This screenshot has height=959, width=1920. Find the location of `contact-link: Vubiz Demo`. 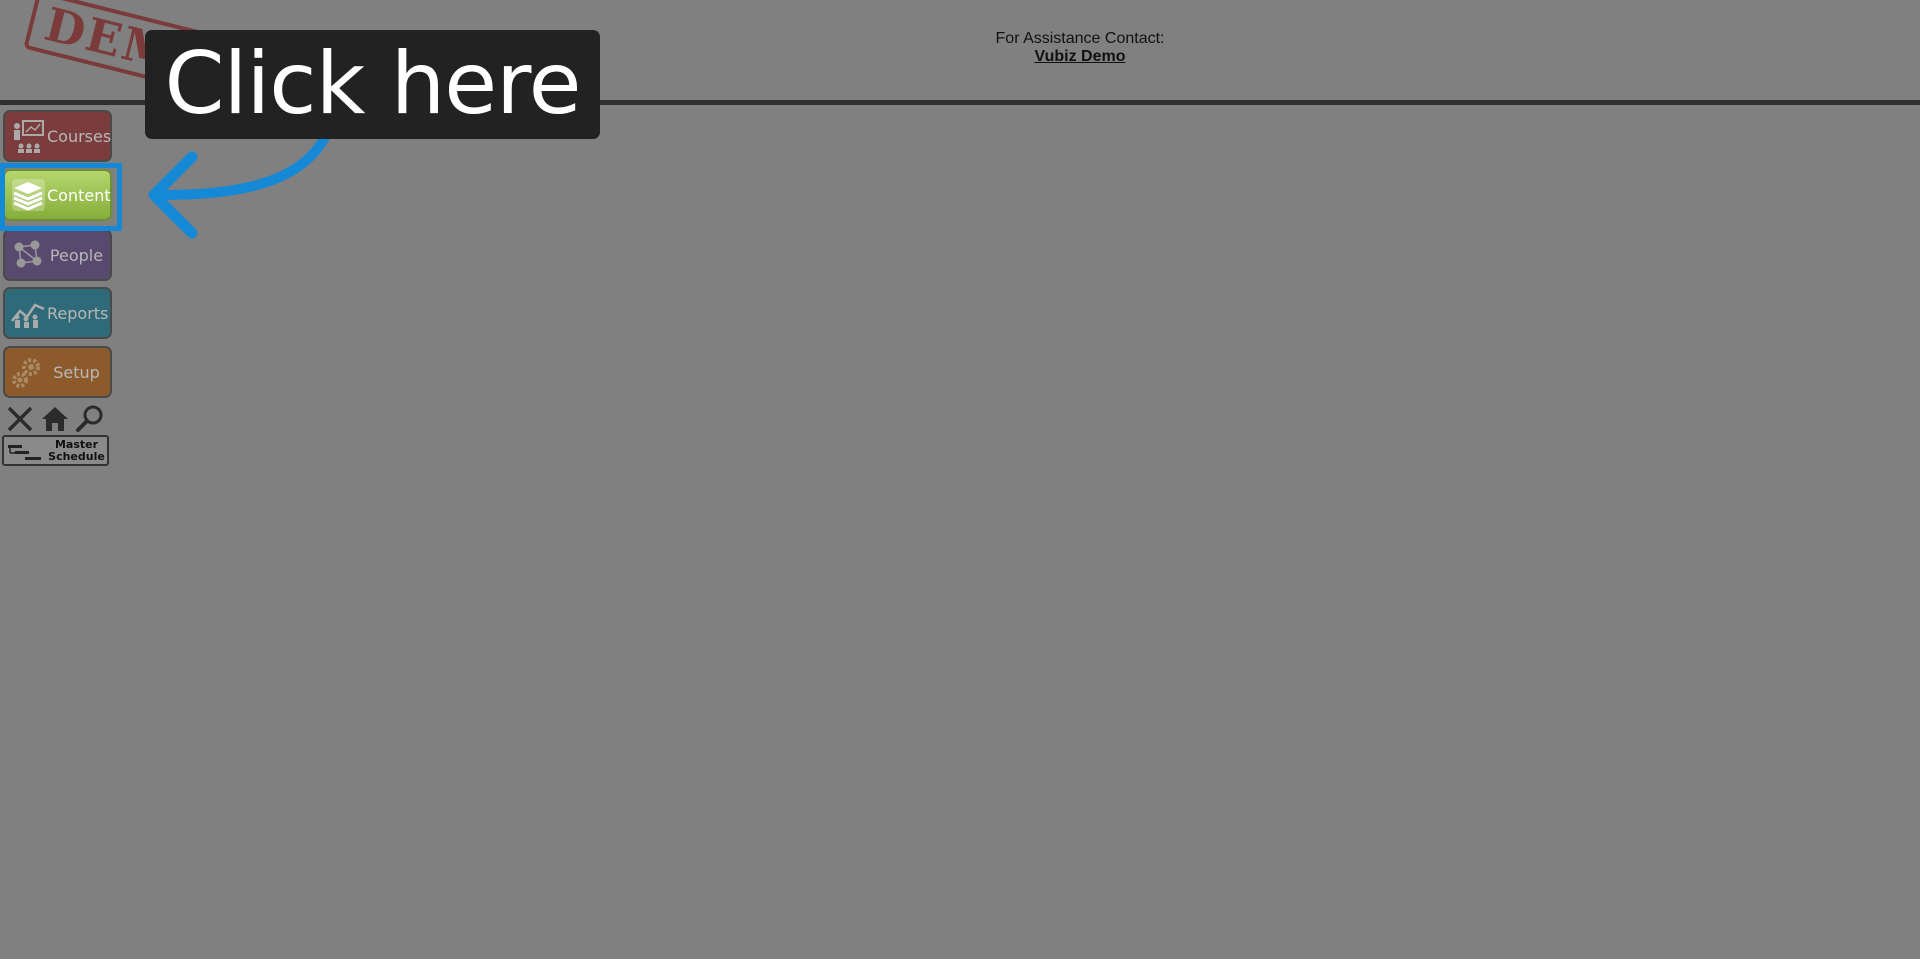

contact-link: Vubiz Demo is located at coordinates (1080, 57).